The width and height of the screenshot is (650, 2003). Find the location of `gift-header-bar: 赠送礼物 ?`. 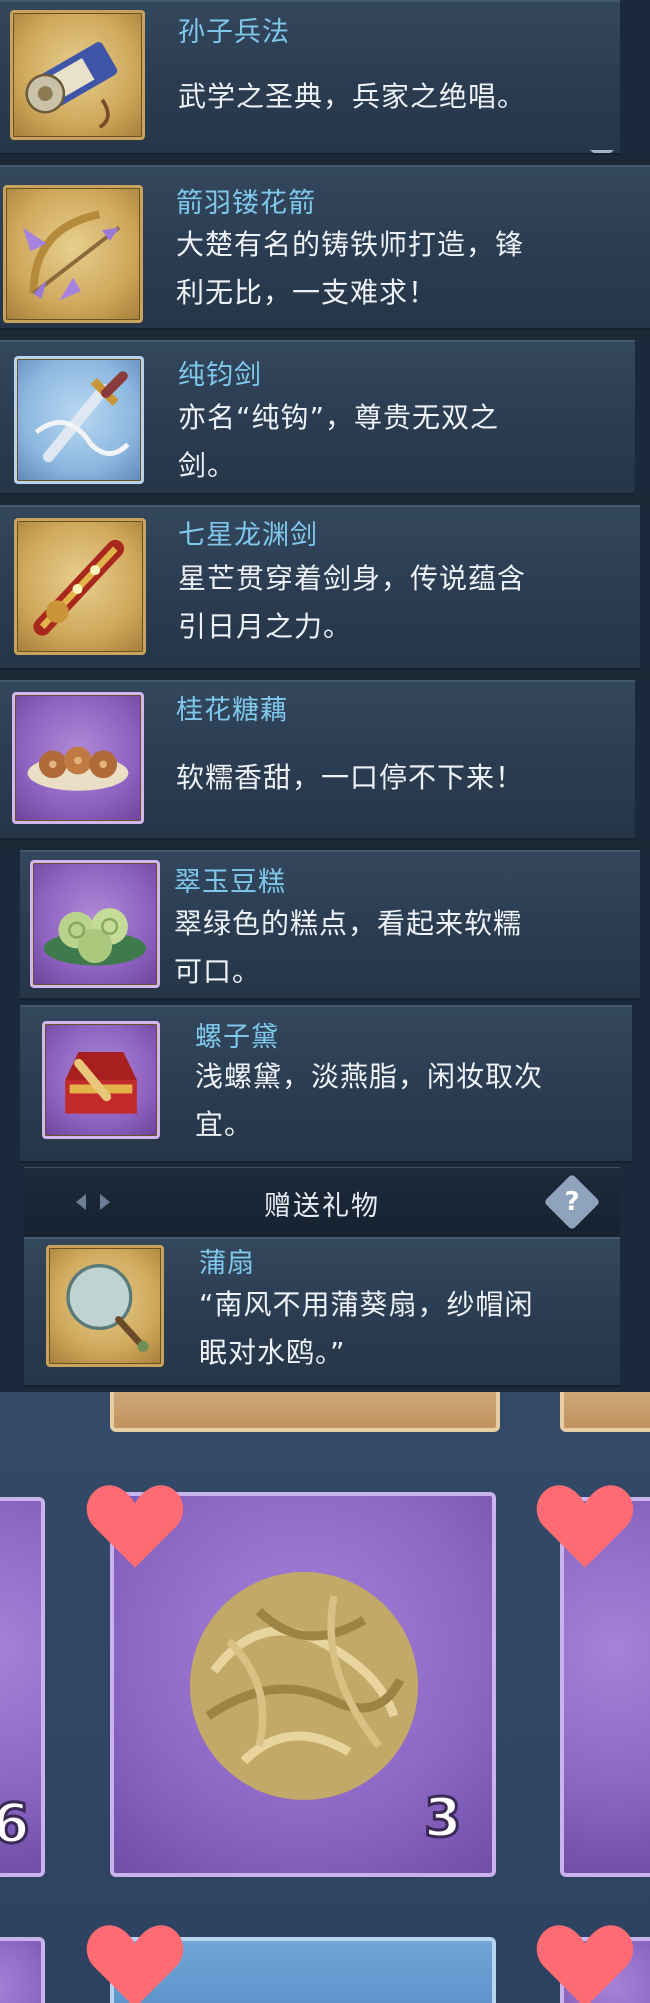

gift-header-bar: 赠送礼物 ? is located at coordinates (322, 1203).